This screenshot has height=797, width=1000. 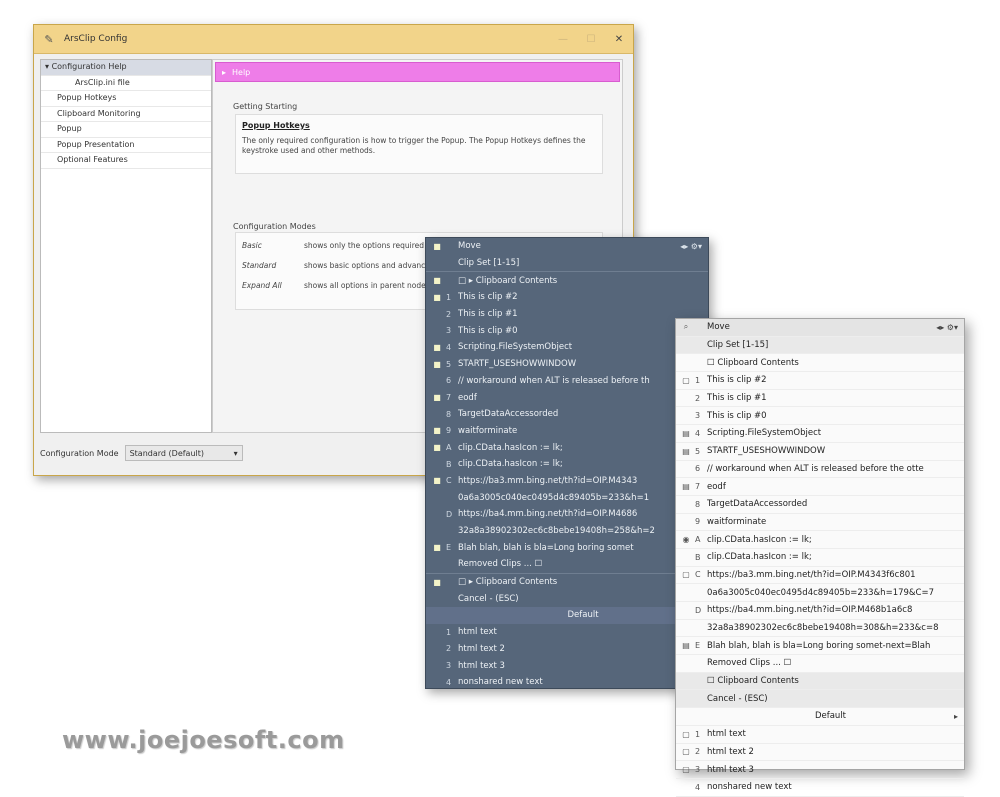 What do you see at coordinates (567, 632) in the screenshot?
I see `dark-menu-item: 1 html text` at bounding box center [567, 632].